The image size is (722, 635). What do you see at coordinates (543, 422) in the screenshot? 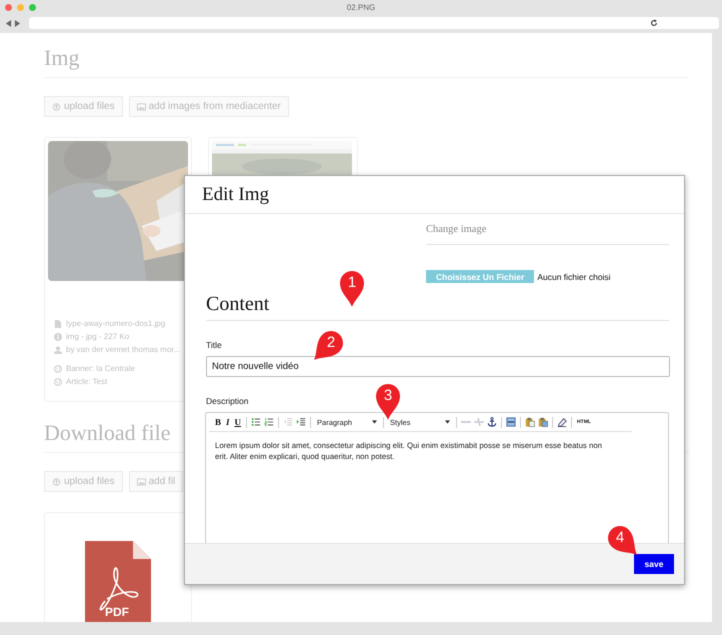
I see `pasteword-icon` at bounding box center [543, 422].